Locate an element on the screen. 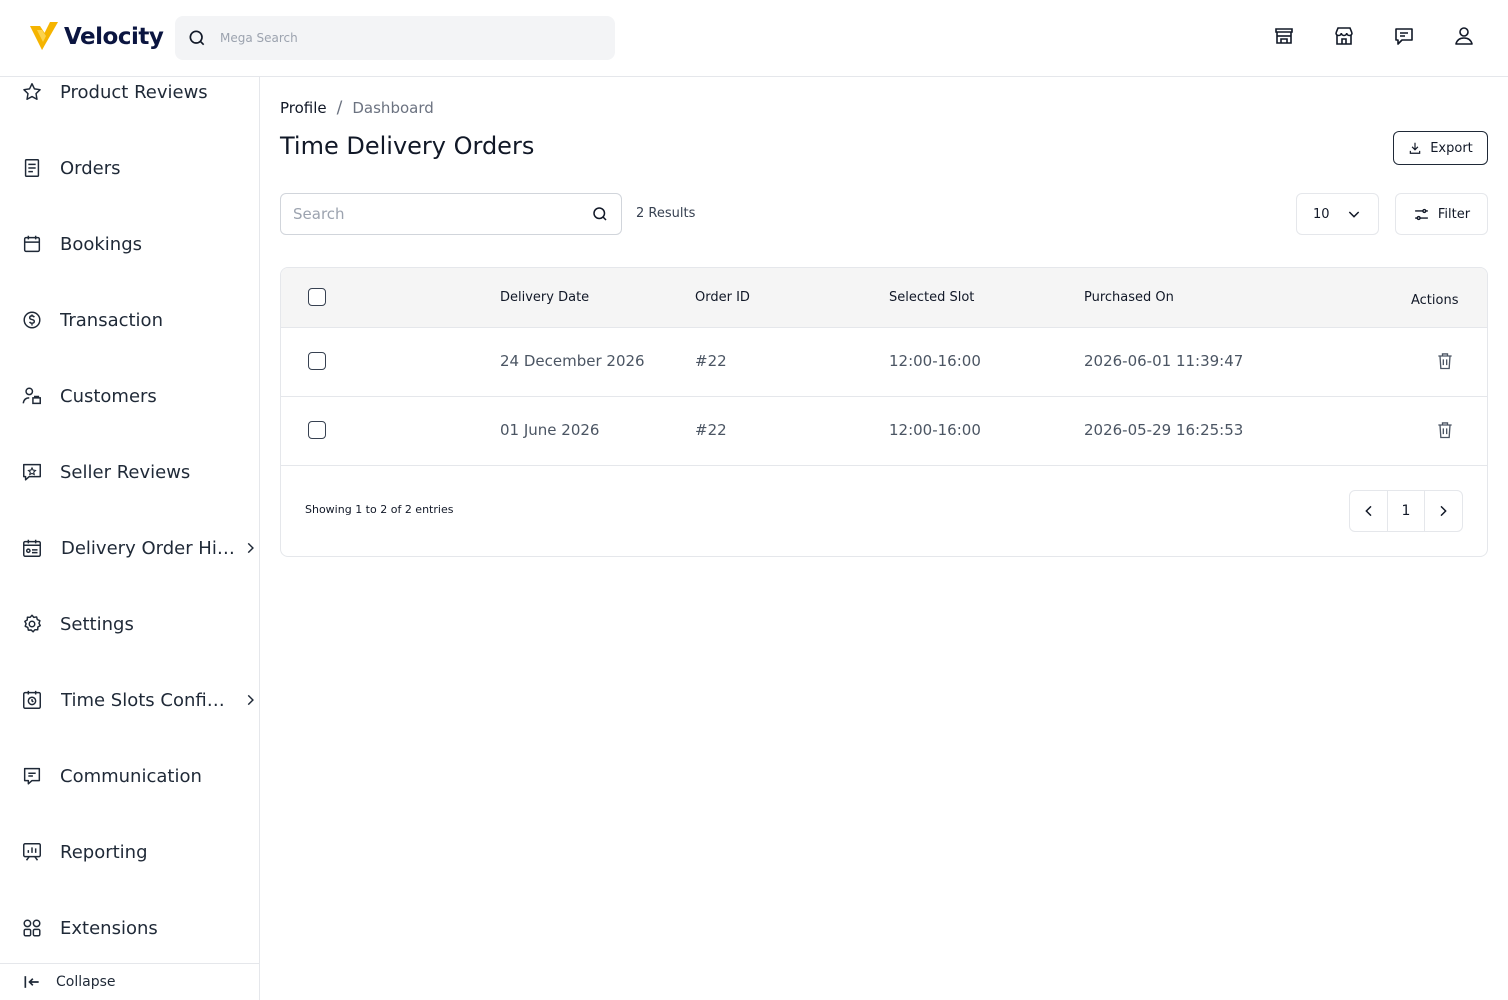 The width and height of the screenshot is (1508, 1000). sidebar-item-label: Bookings is located at coordinates (101, 244).